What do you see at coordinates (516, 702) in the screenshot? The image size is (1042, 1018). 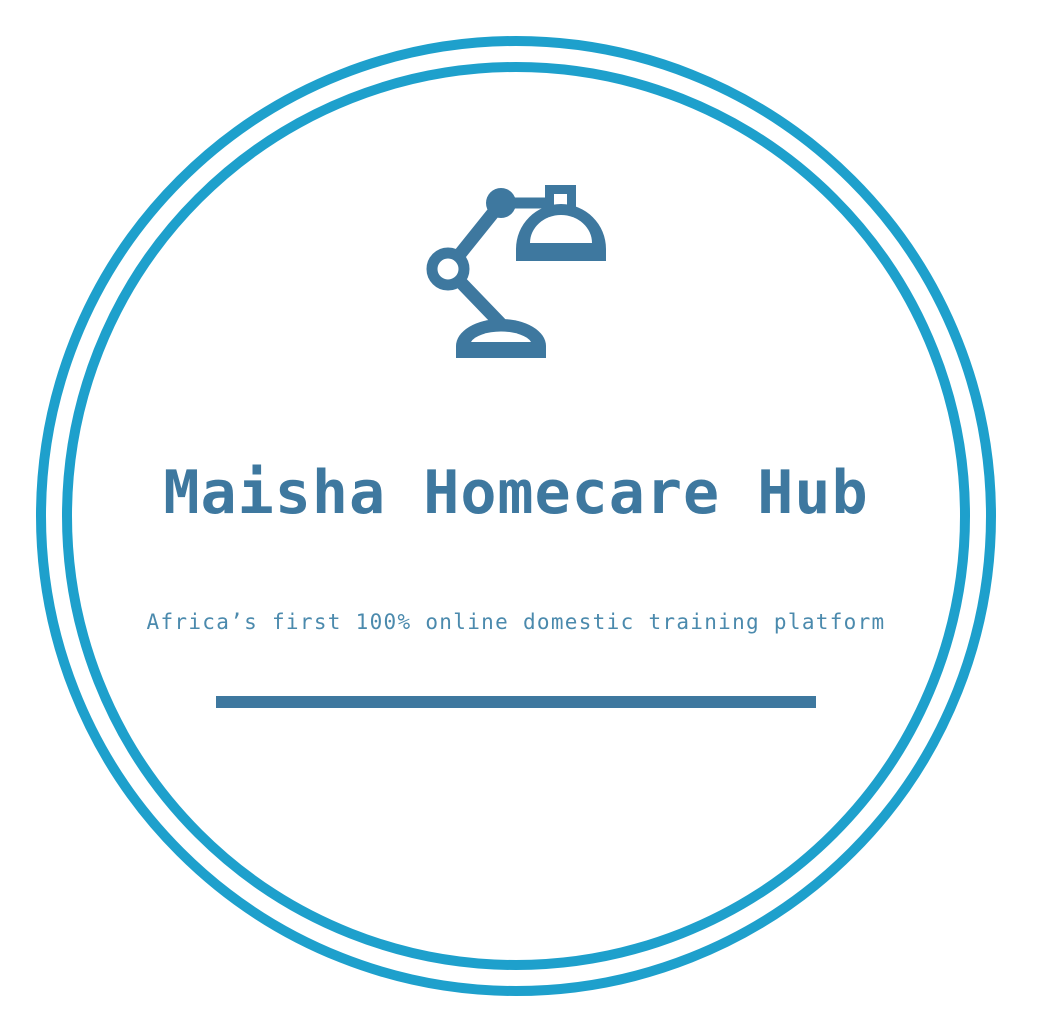 I see `divider-bar` at bounding box center [516, 702].